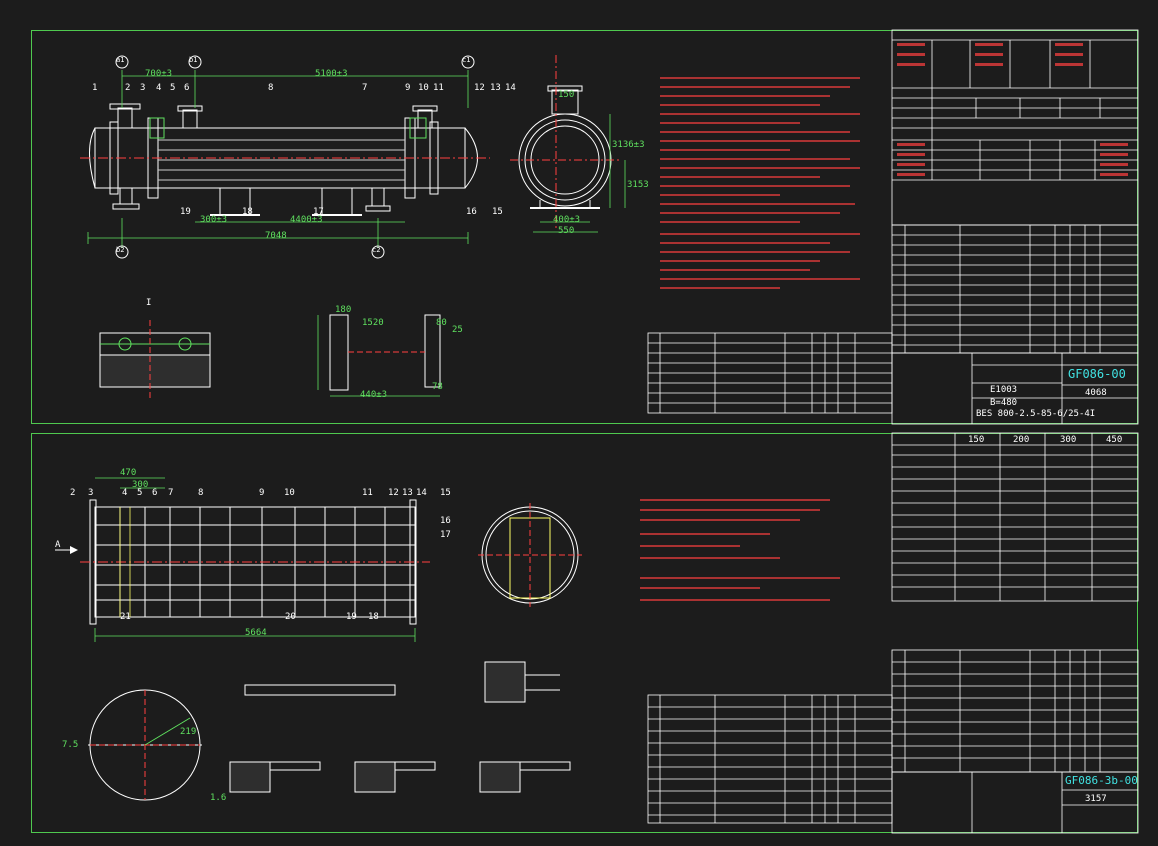 This screenshot has width=1158, height=846. Describe the element at coordinates (145, 745) in the screenshot. I see `baffle-view-a` at that location.